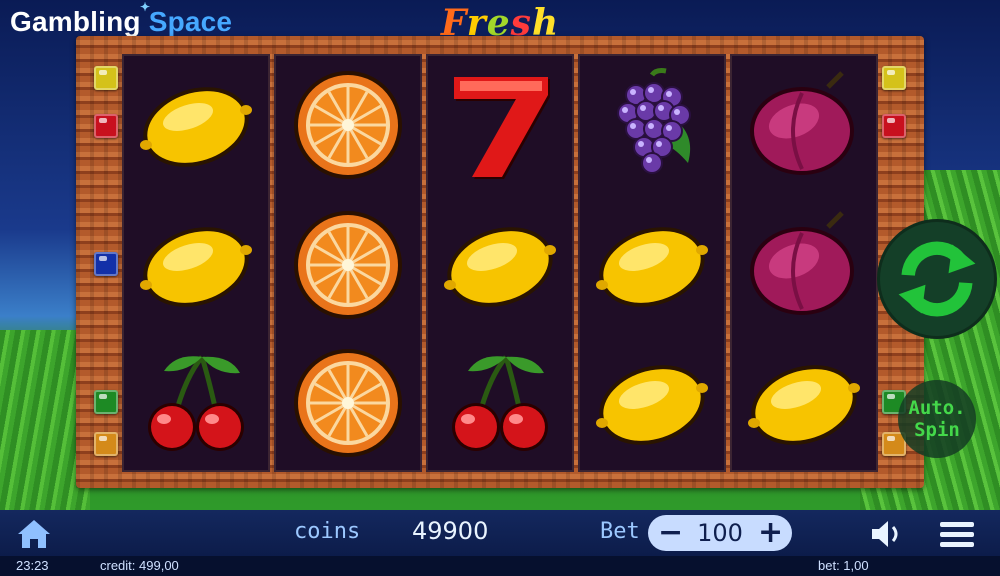 The height and width of the screenshot is (576, 1000). I want to click on home-icon, so click(34, 534).